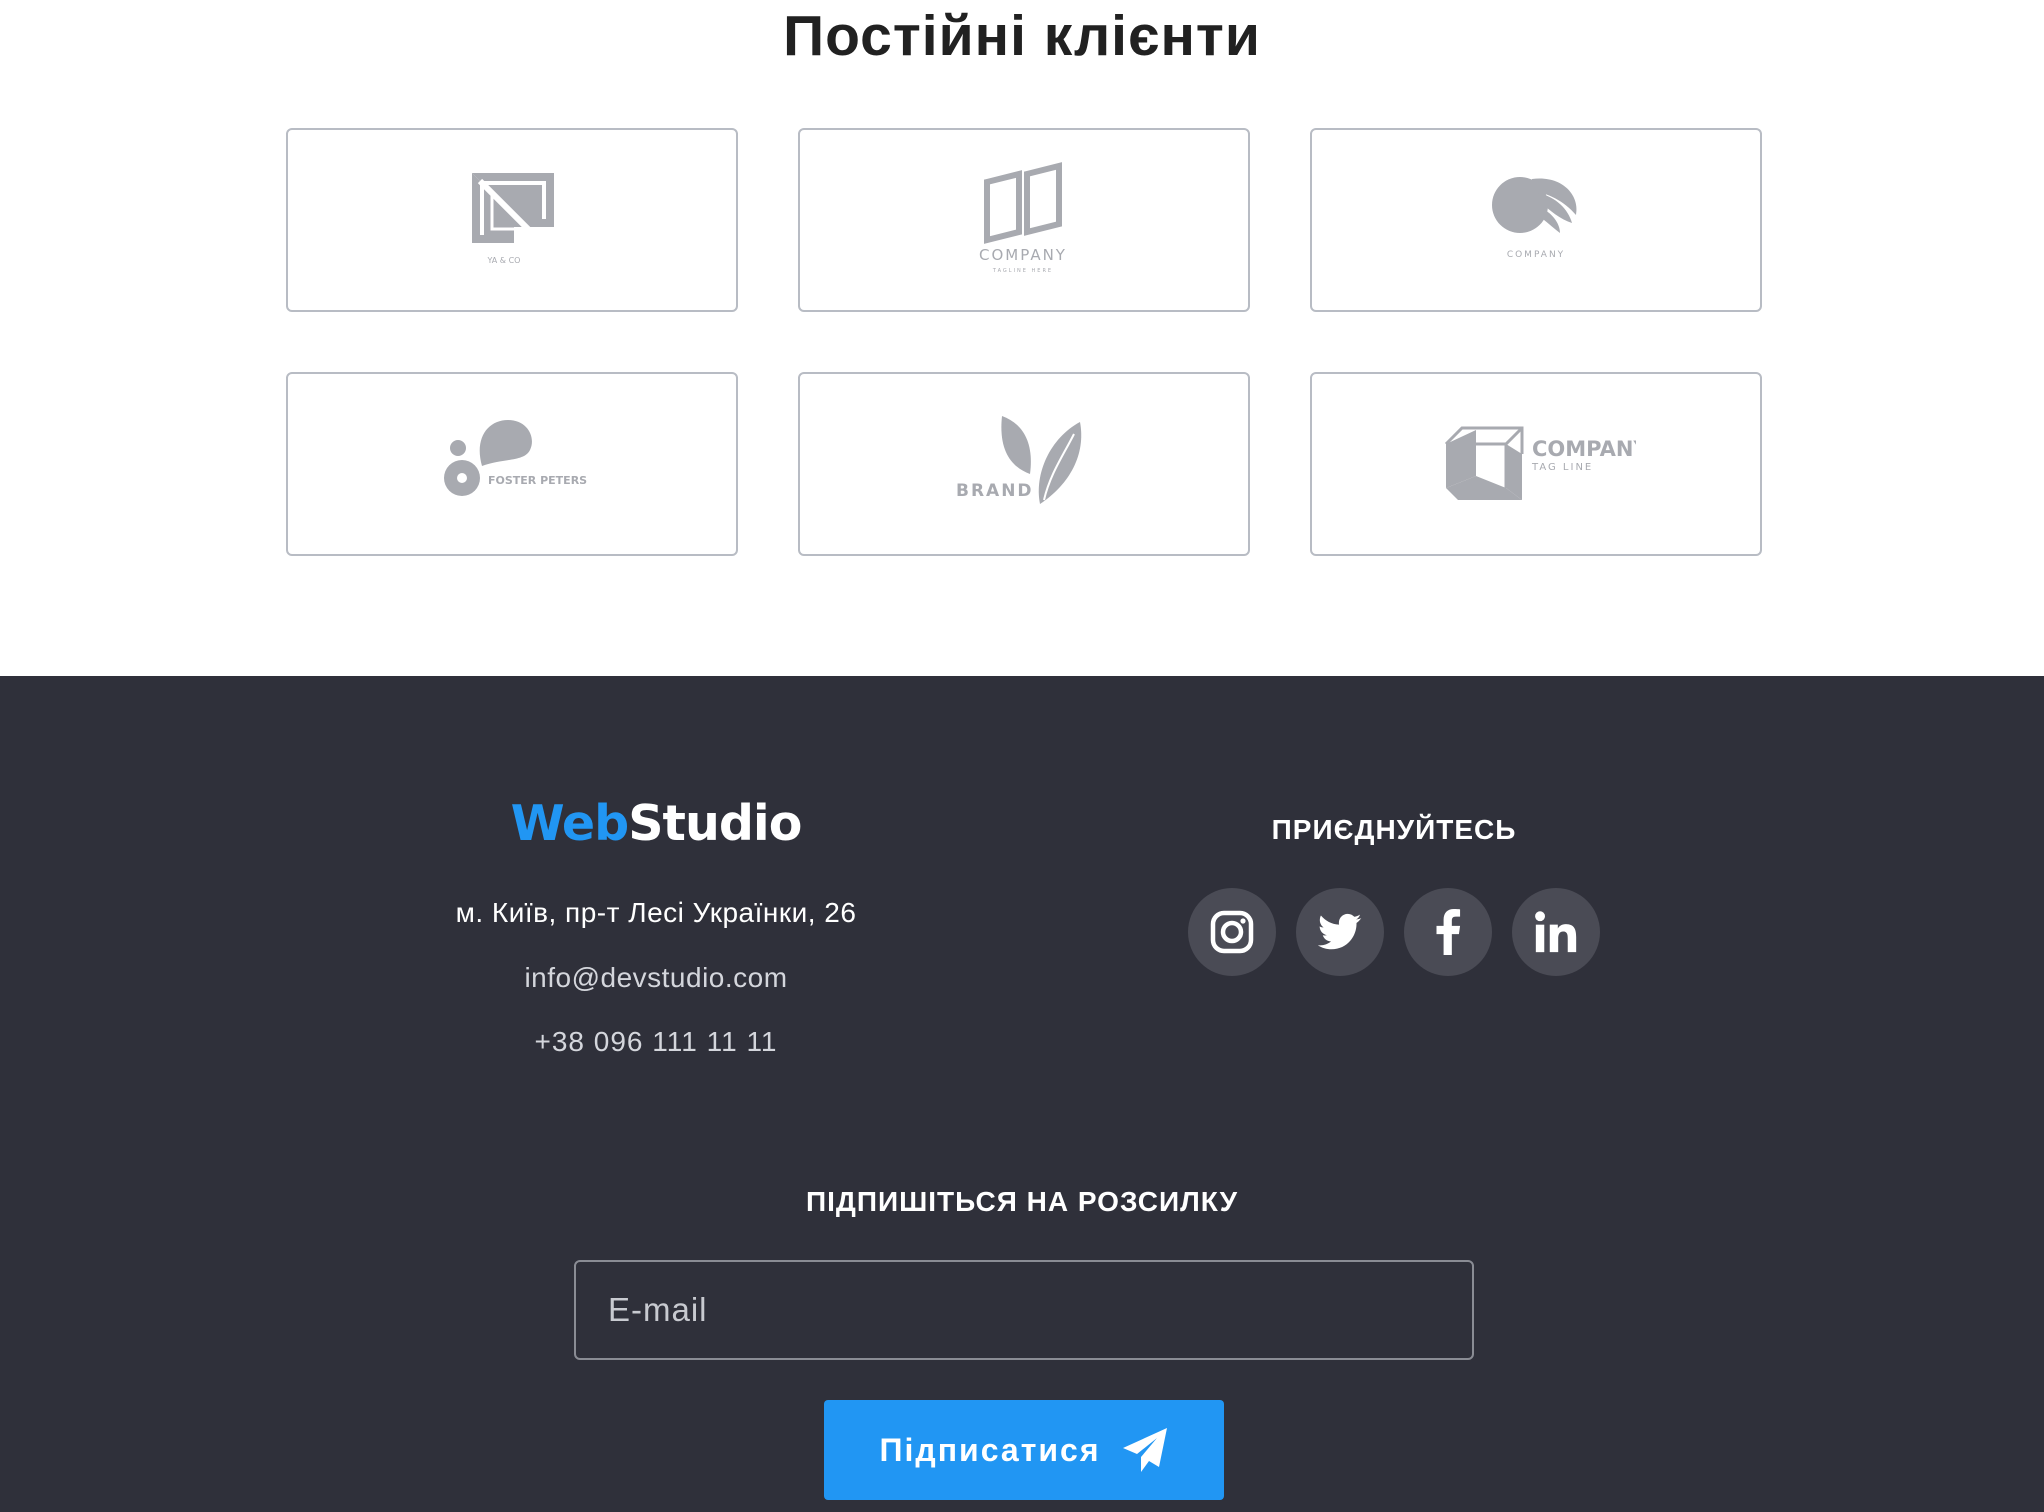  What do you see at coordinates (1584, 449) in the screenshot?
I see `company-box-text: COMPANY` at bounding box center [1584, 449].